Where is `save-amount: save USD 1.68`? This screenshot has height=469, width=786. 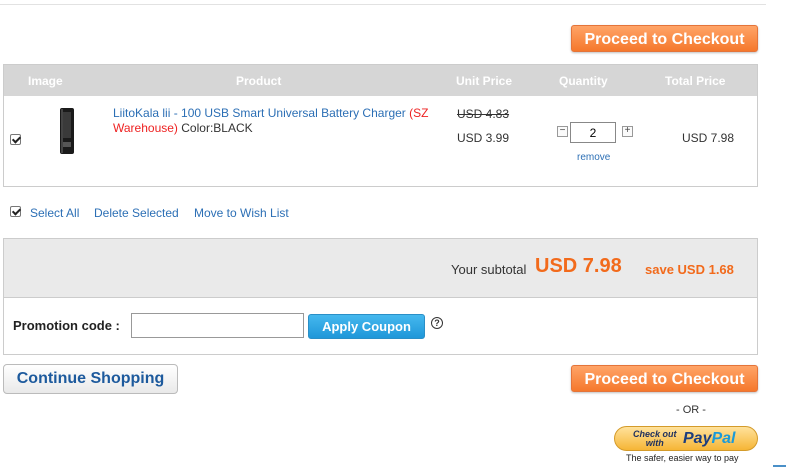
save-amount: save USD 1.68 is located at coordinates (689, 269).